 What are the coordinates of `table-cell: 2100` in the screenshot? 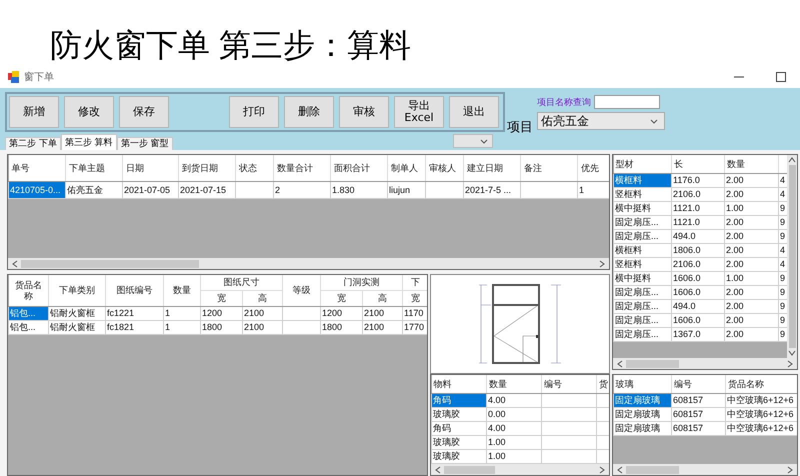 It's located at (382, 313).